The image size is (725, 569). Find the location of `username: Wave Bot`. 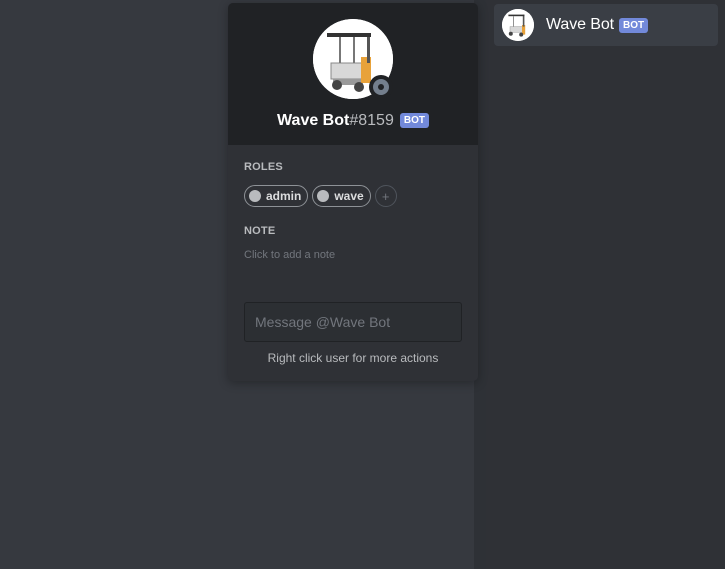

username: Wave Bot is located at coordinates (313, 120).